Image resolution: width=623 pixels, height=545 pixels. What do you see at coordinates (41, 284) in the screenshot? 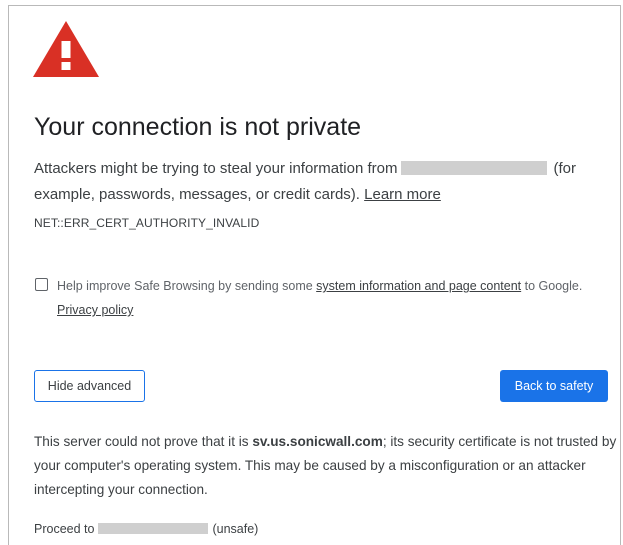
I see `safe-browsing-checkbox` at bounding box center [41, 284].